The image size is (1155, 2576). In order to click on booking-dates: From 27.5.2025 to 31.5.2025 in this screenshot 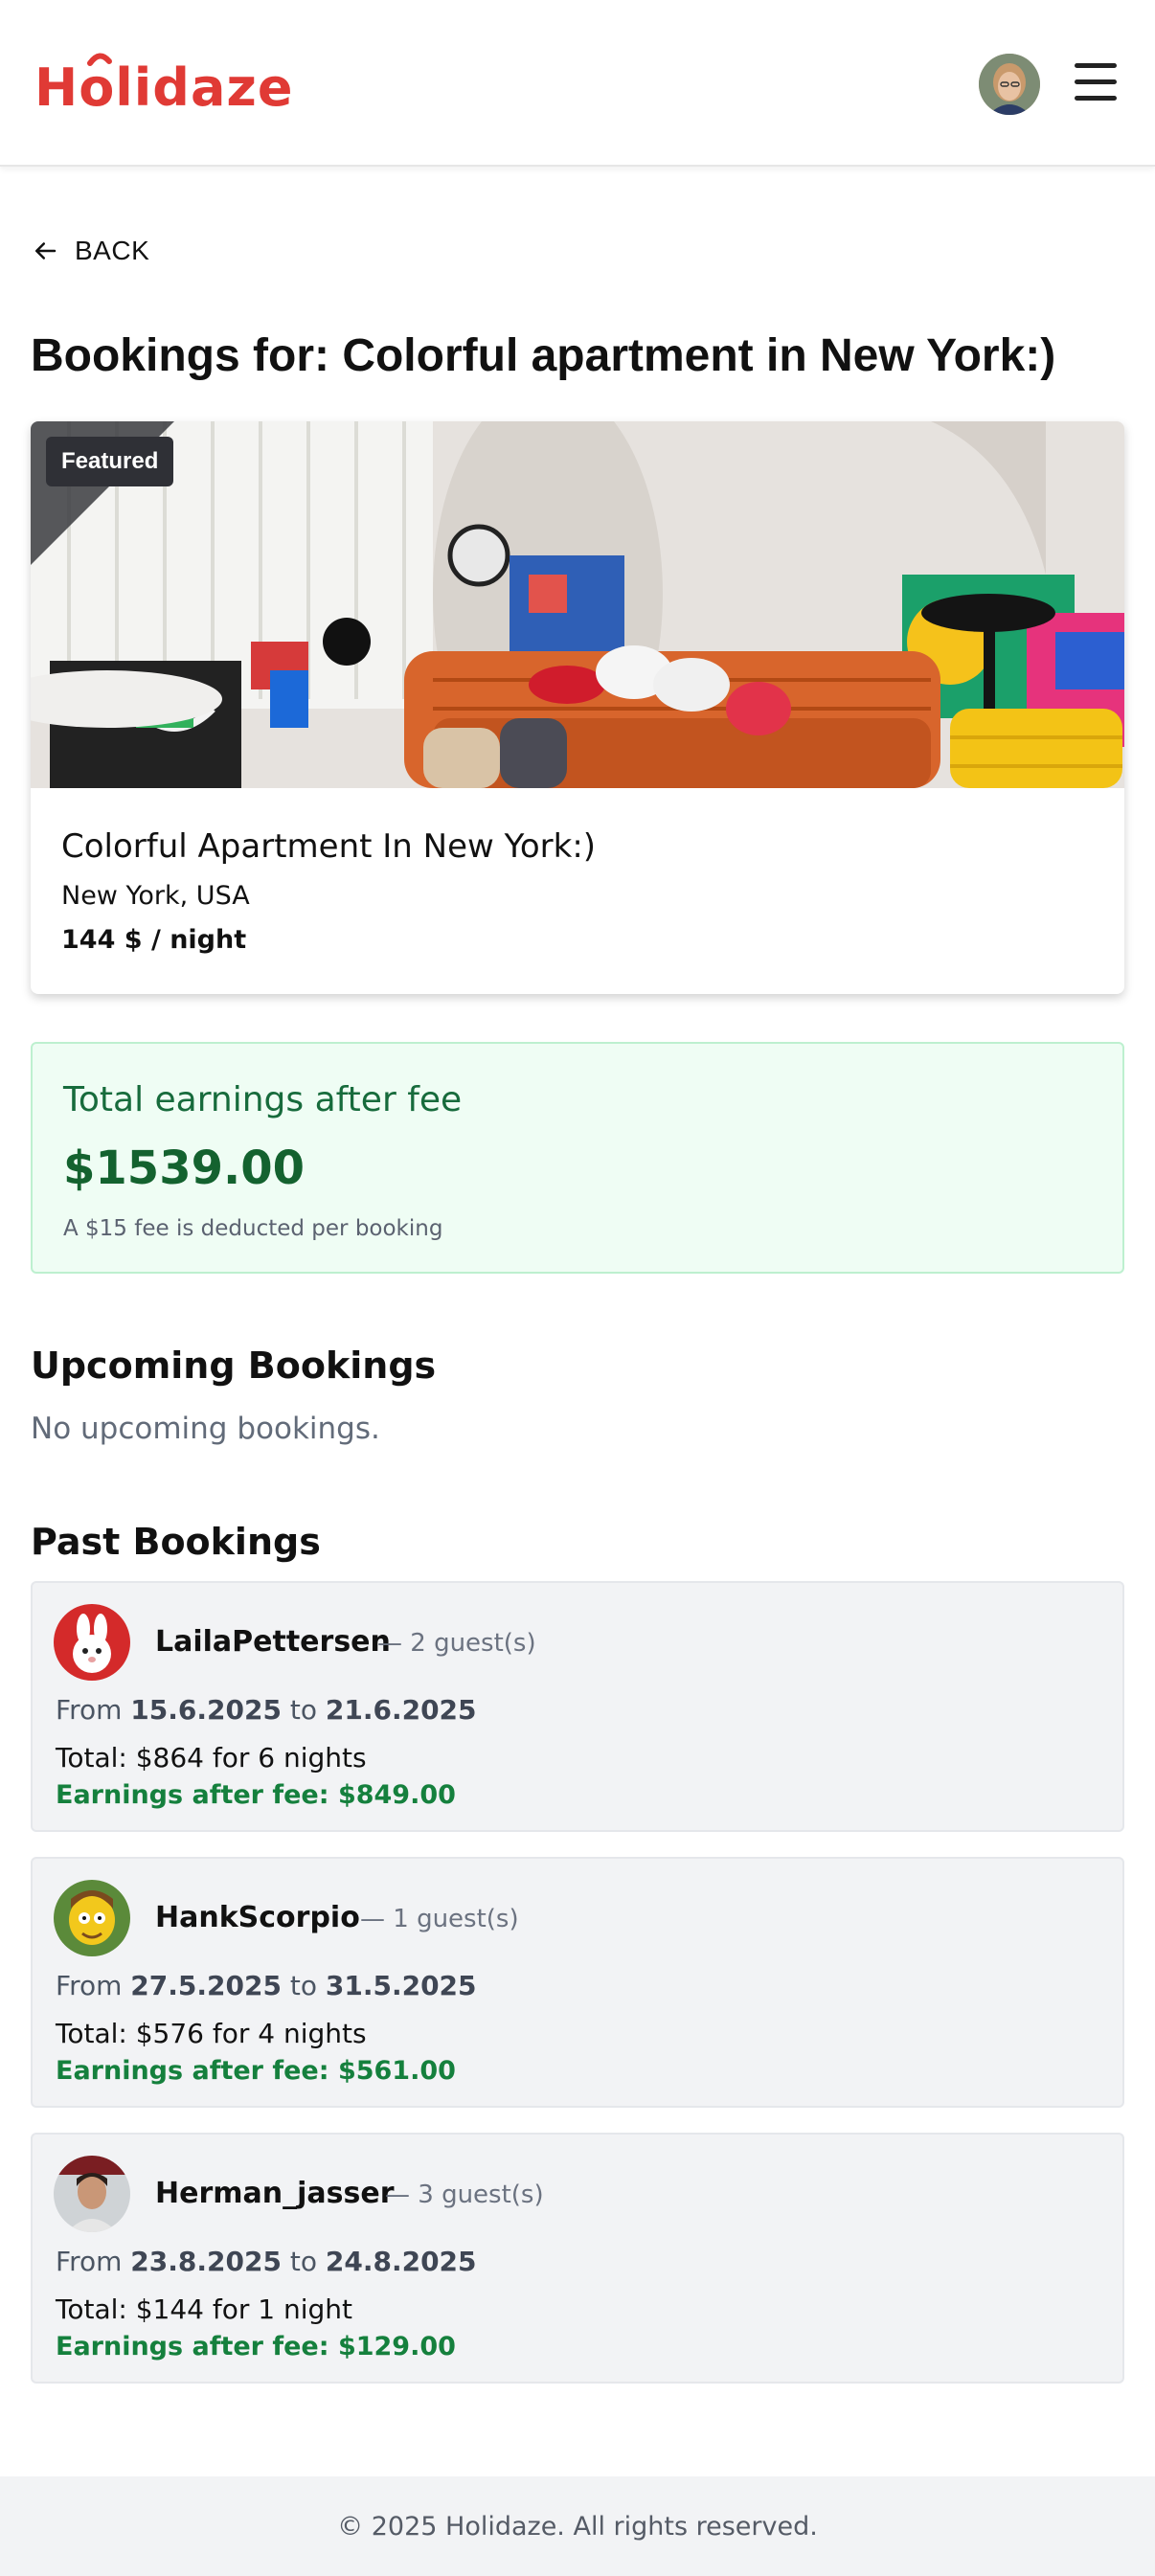, I will do `click(266, 1985)`.